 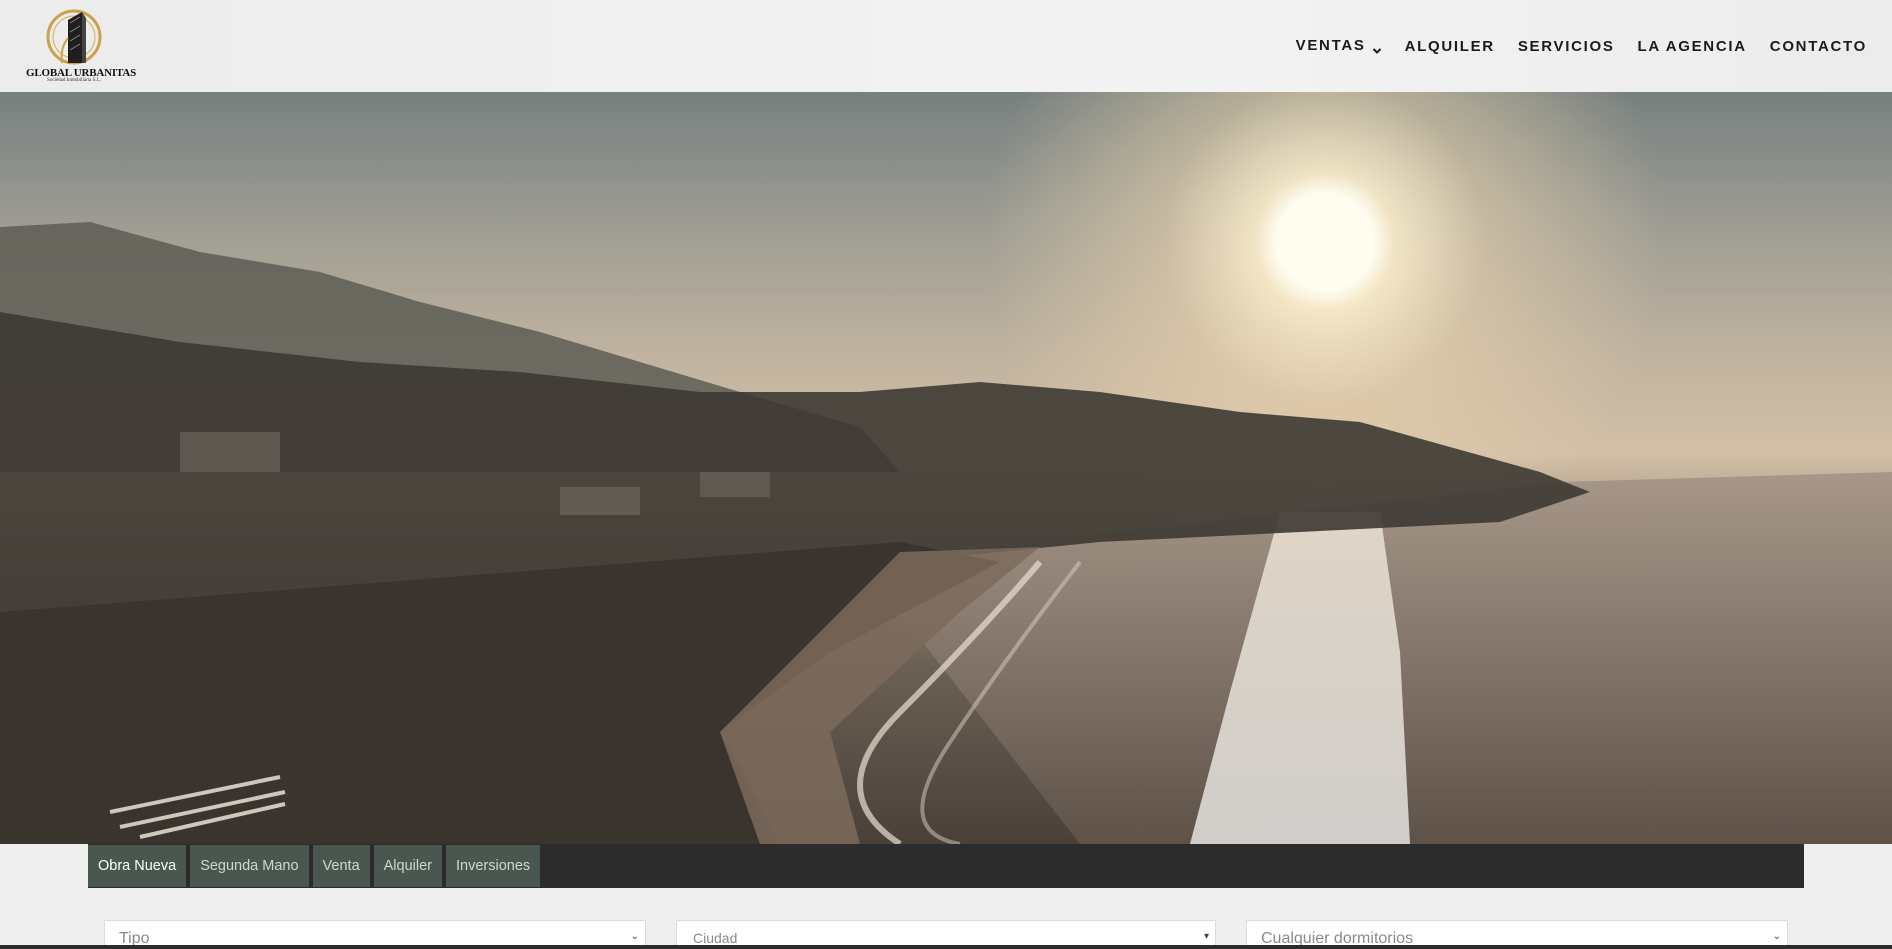 I want to click on chevron-down-icon, so click(x=1376, y=51).